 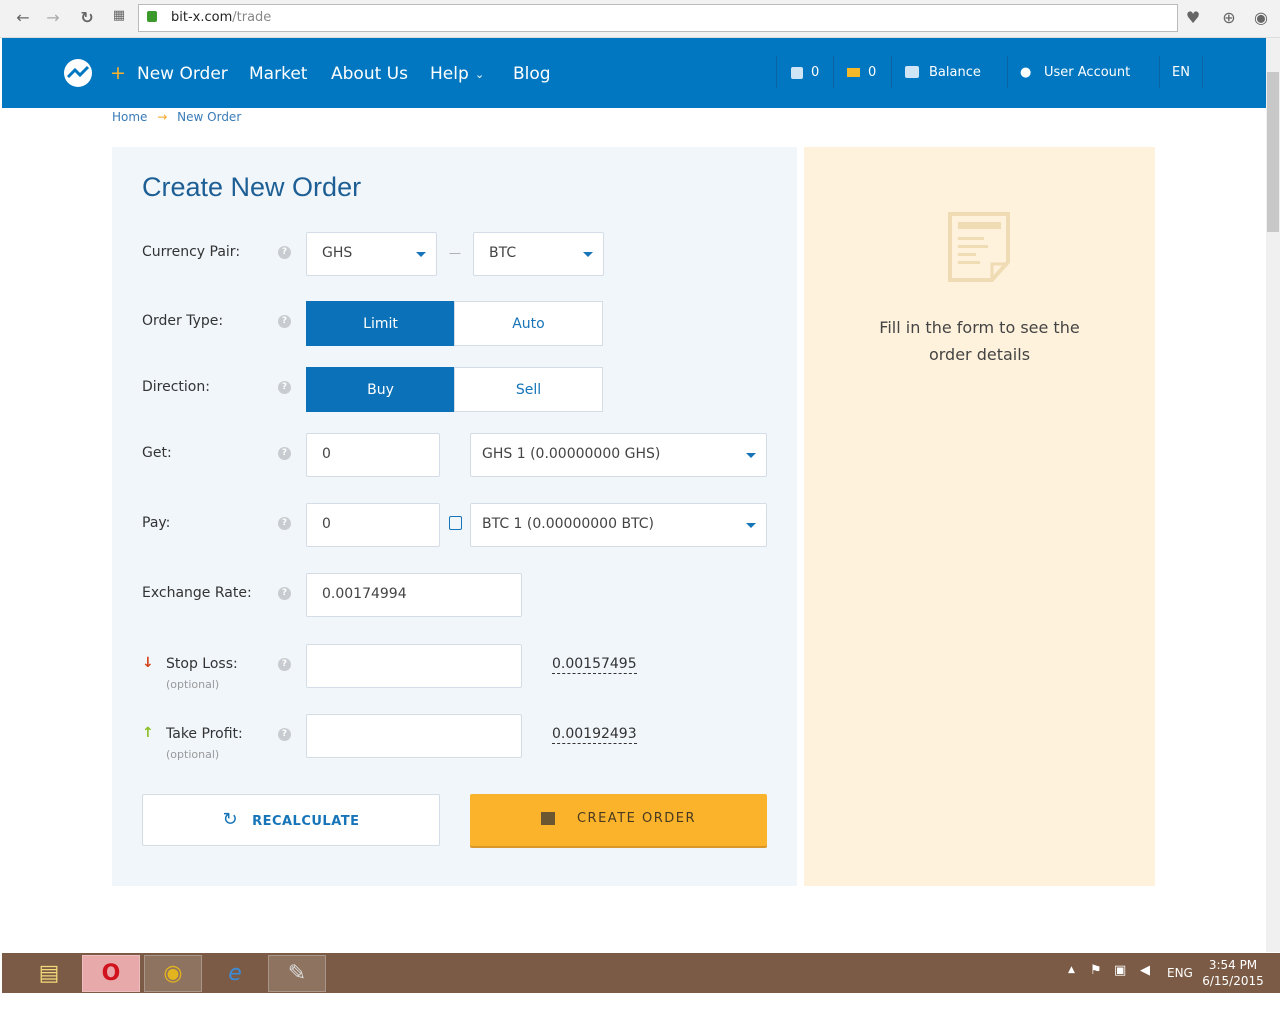 I want to click on file-explorer-icon: ▤, so click(x=49, y=973).